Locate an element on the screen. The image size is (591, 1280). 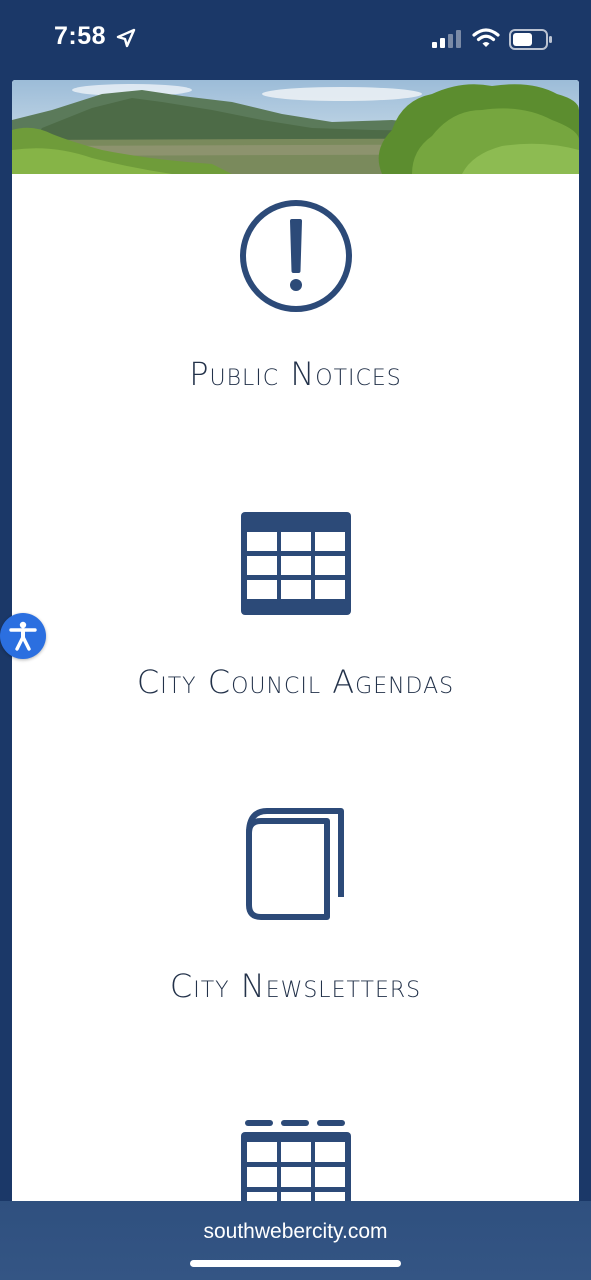
battery-icon is located at coordinates (531, 42).